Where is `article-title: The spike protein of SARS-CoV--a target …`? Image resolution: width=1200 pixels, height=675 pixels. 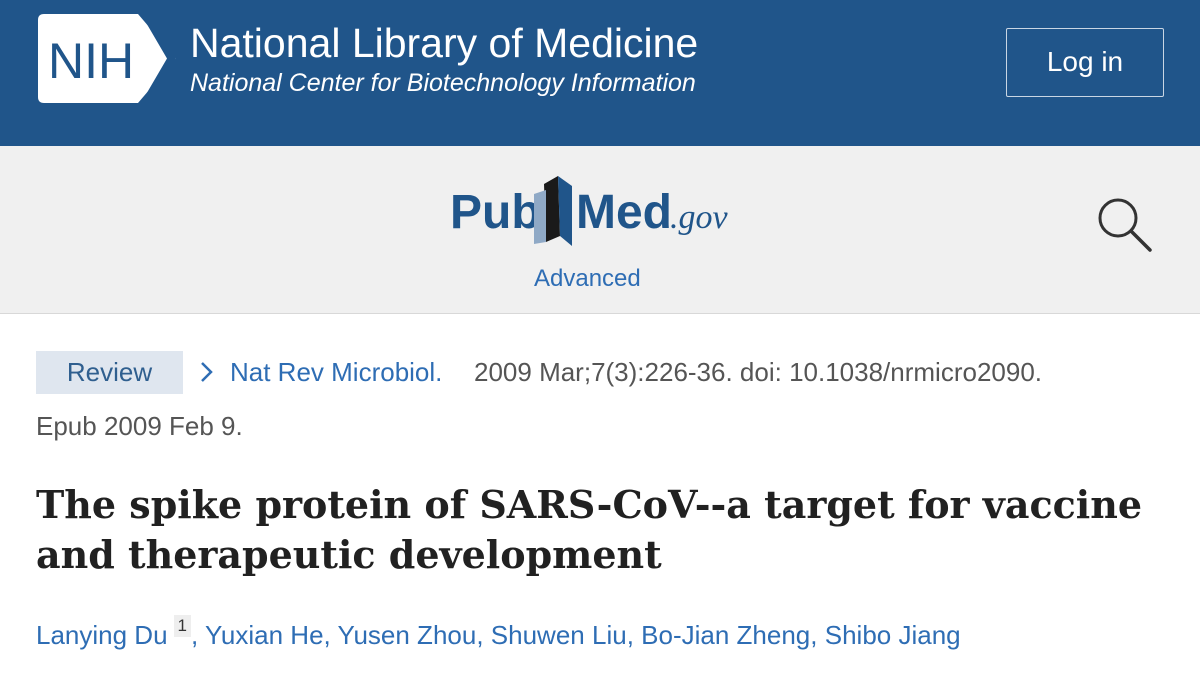
article-title: The spike protein of SARS-CoV--a target … is located at coordinates (589, 529).